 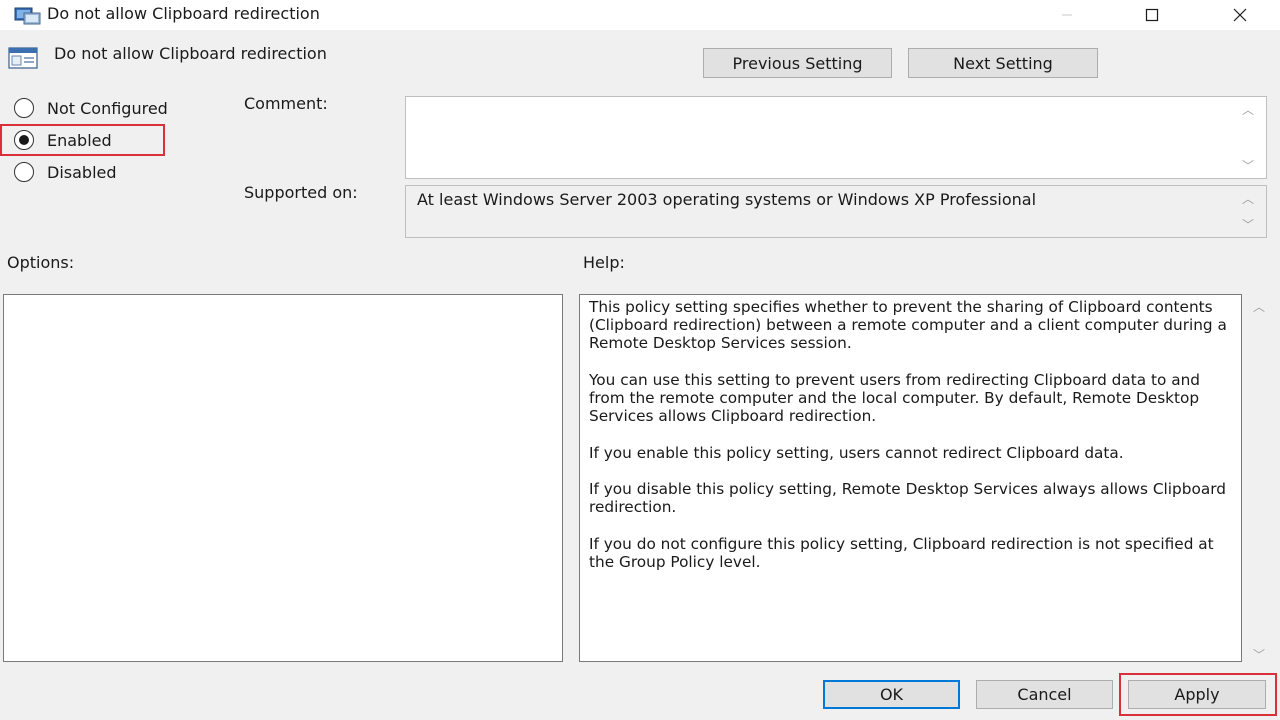 What do you see at coordinates (82, 140) in the screenshot?
I see `enabled-highlight-box` at bounding box center [82, 140].